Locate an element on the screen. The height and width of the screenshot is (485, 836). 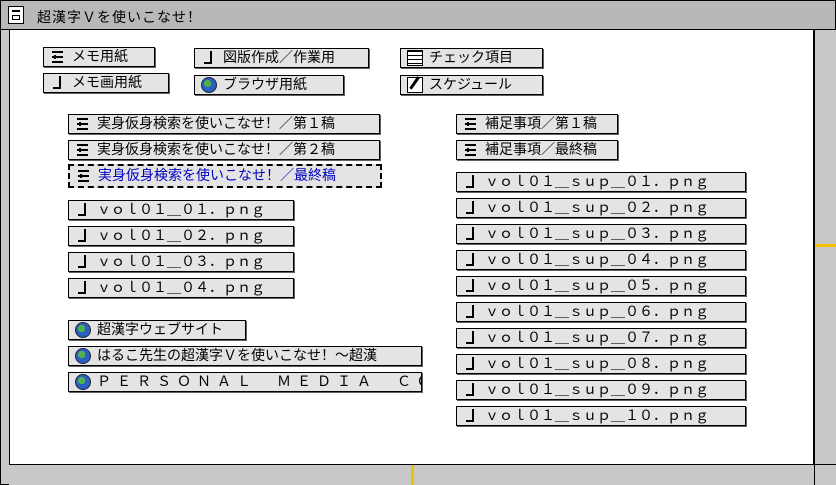
web-link-item: ＰＥＲＳＯＮＡＬ ＭＥＤＩＡ ＣＯＲＰ． is located at coordinates (245, 382).